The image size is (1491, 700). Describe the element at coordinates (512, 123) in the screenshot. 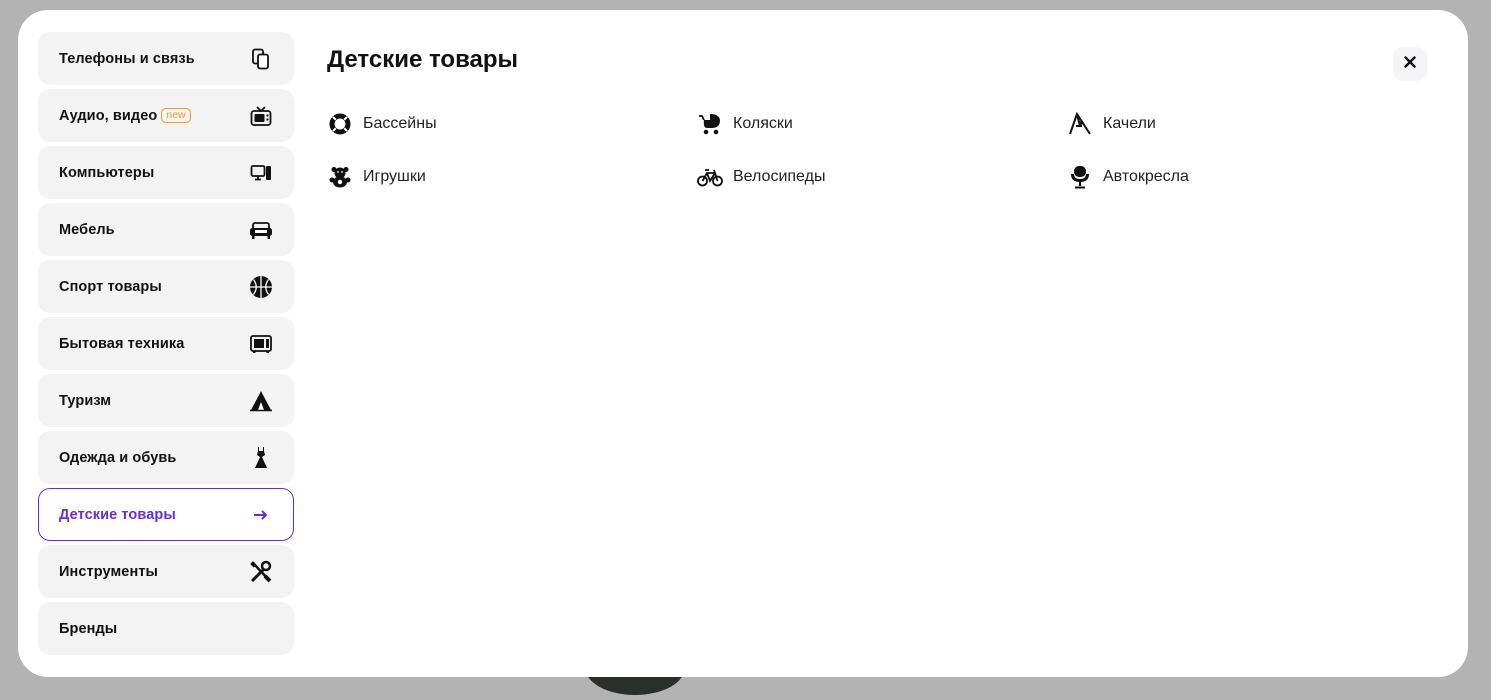

I see `subcategory-pools: Бассейны` at that location.